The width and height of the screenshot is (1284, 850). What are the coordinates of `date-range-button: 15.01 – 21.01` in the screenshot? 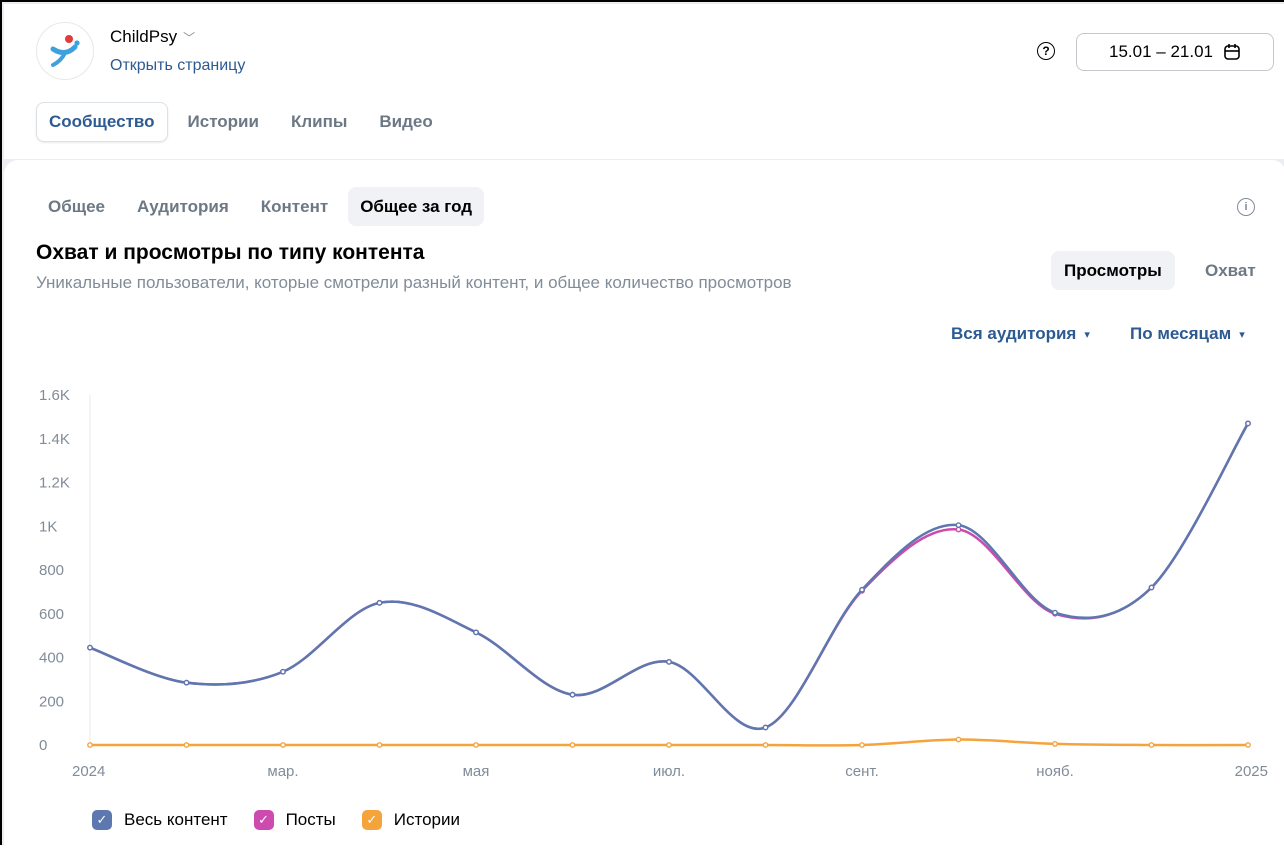 It's located at (1175, 52).